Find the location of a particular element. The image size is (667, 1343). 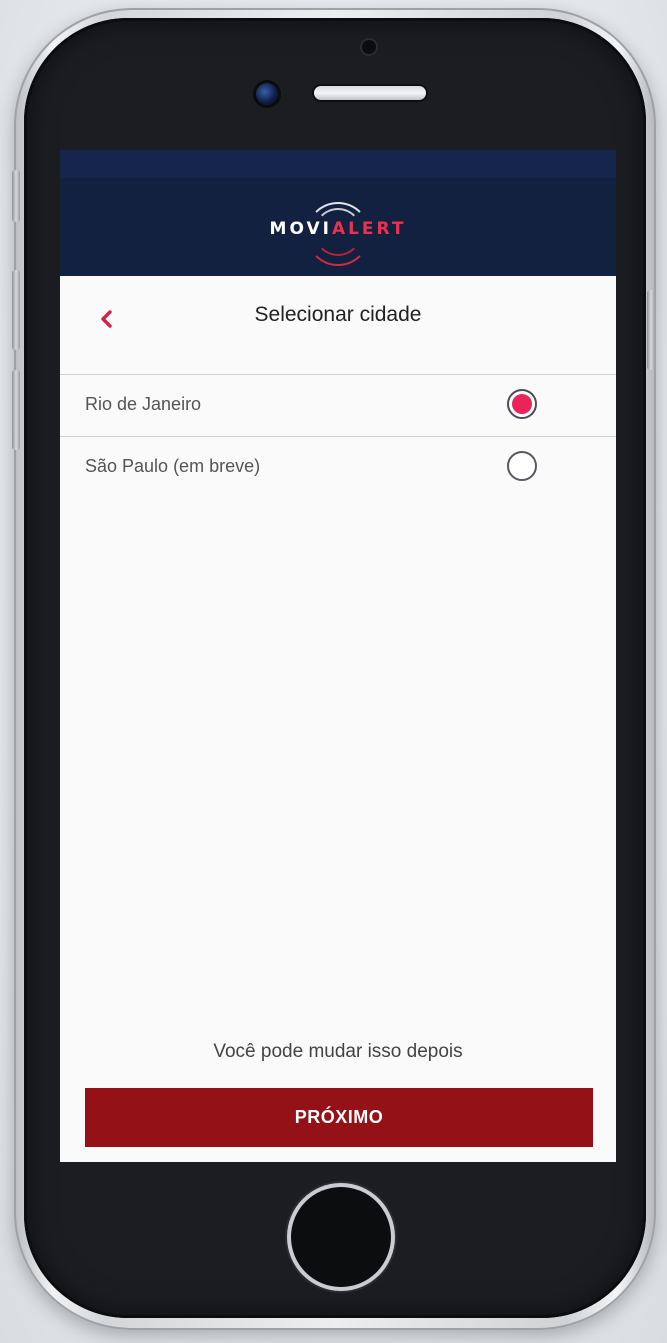

app-header: MOVIALERT is located at coordinates (338, 227).